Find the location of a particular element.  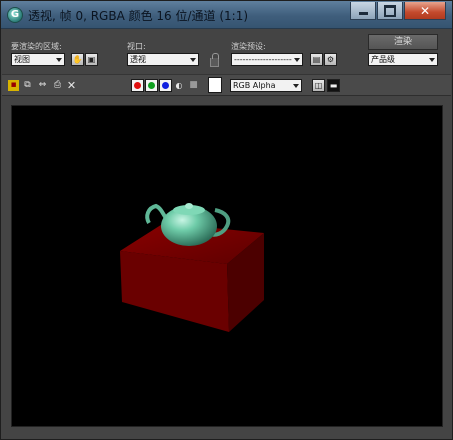

toggle-ui-button: ▬ is located at coordinates (333, 85).